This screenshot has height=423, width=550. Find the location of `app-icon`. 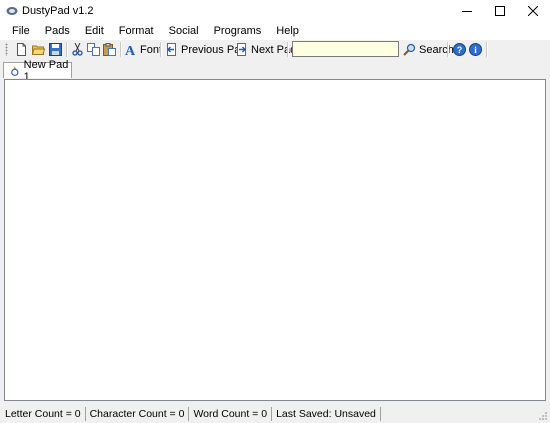

app-icon is located at coordinates (12, 11).